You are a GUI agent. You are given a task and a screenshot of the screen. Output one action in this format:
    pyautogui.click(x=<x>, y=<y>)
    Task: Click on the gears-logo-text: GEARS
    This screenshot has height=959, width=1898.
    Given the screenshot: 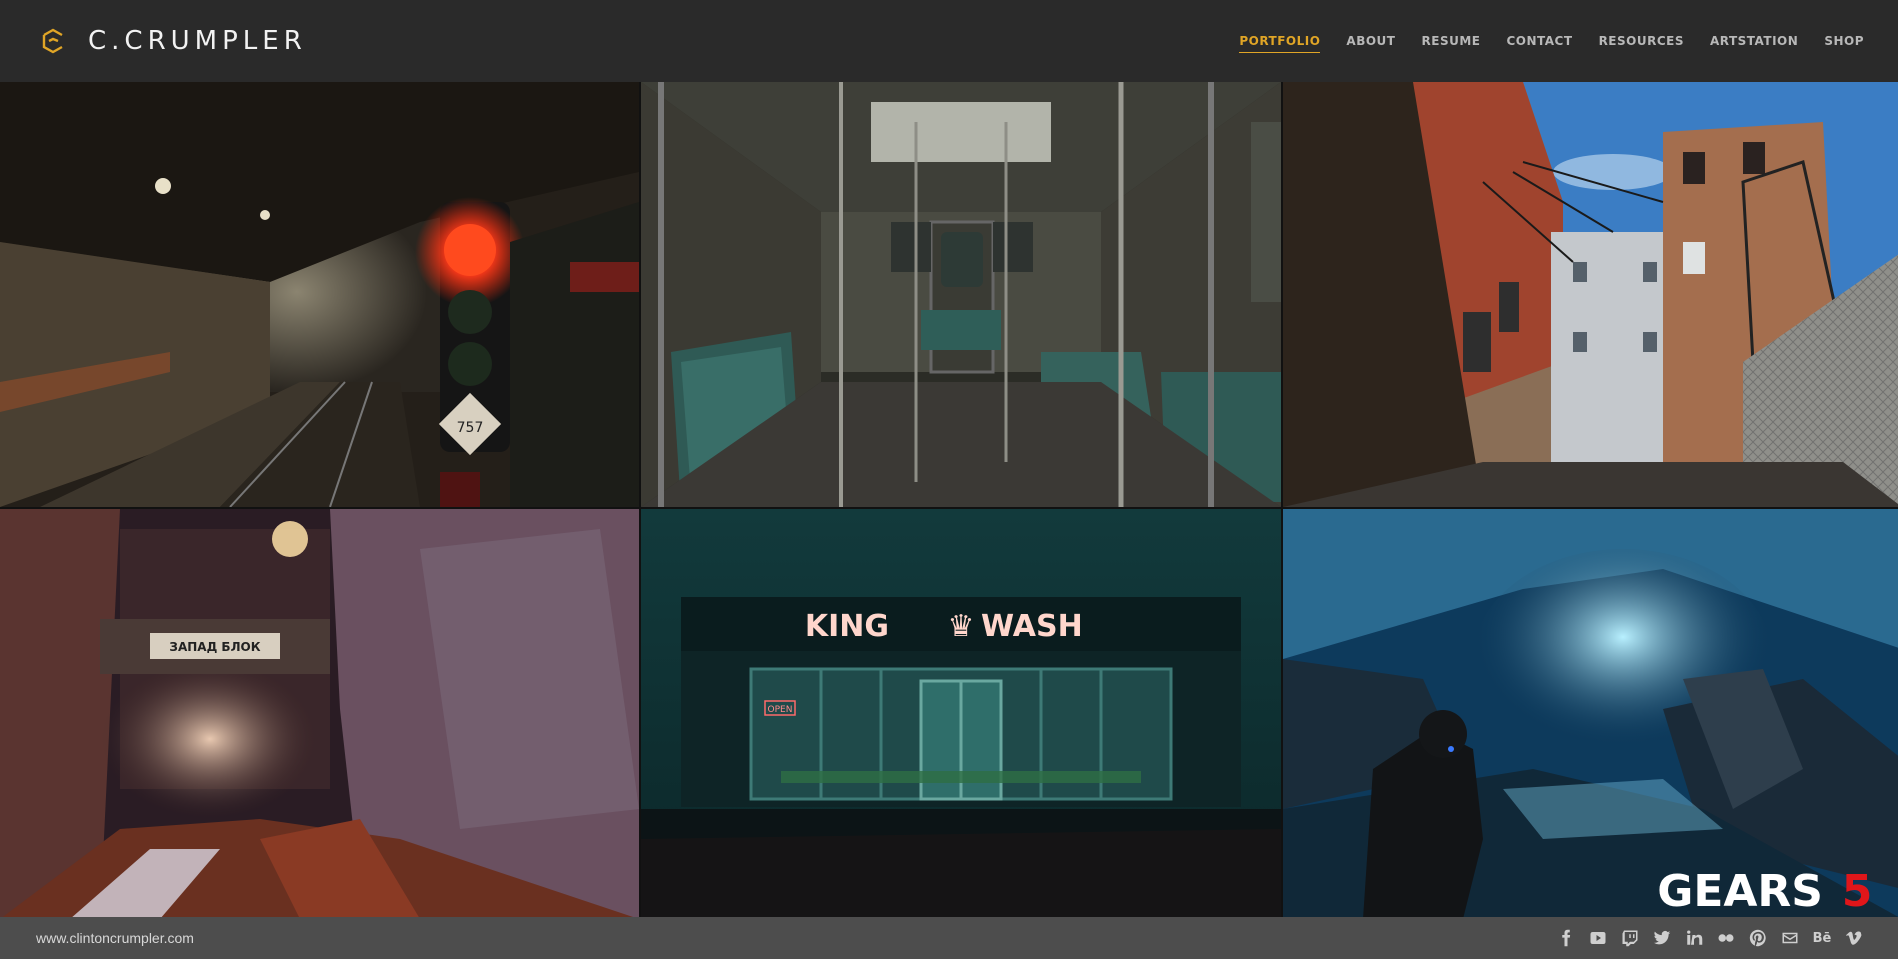 What is the action you would take?
    pyautogui.click(x=1740, y=891)
    